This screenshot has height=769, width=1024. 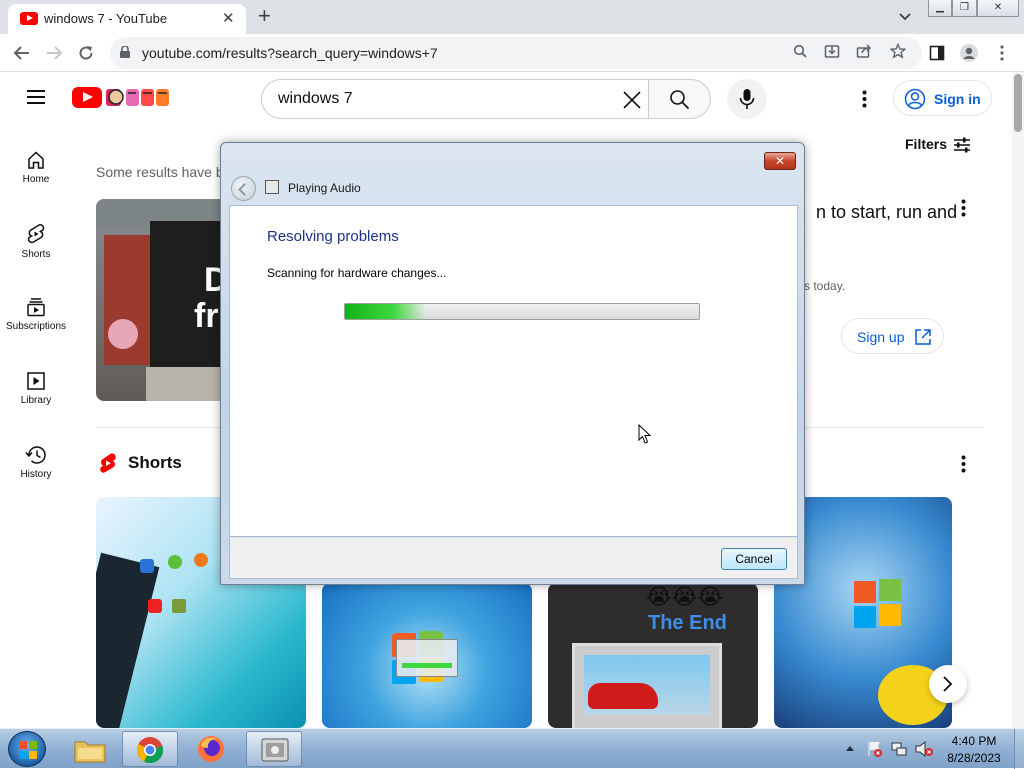 What do you see at coordinates (125, 52) in the screenshot?
I see `lock-icon` at bounding box center [125, 52].